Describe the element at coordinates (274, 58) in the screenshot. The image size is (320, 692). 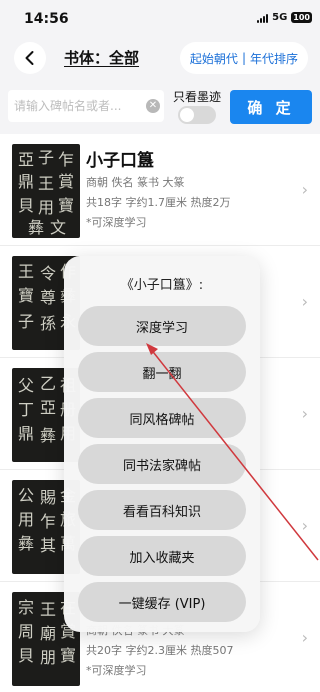
I see `sort-by-era: 年代排序` at that location.